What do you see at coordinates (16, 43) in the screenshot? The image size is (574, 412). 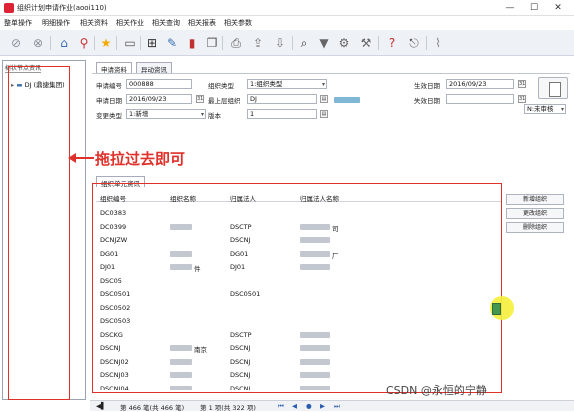 I see `check-icon: ⊘` at bounding box center [16, 43].